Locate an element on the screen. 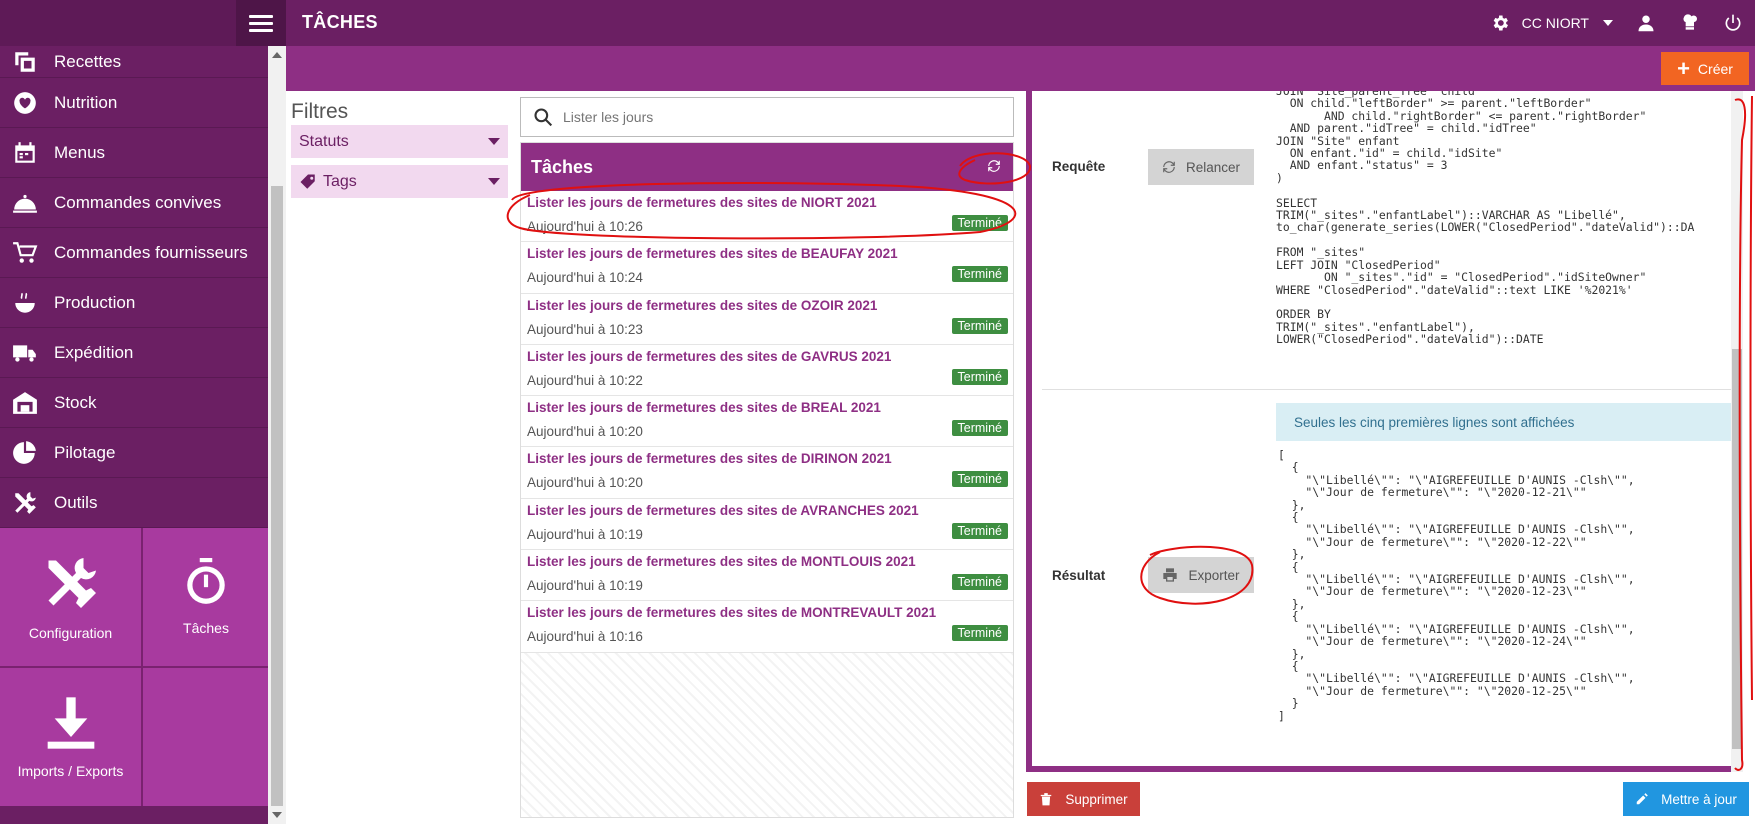 The height and width of the screenshot is (824, 1755). chef-icon is located at coordinates (1690, 22).